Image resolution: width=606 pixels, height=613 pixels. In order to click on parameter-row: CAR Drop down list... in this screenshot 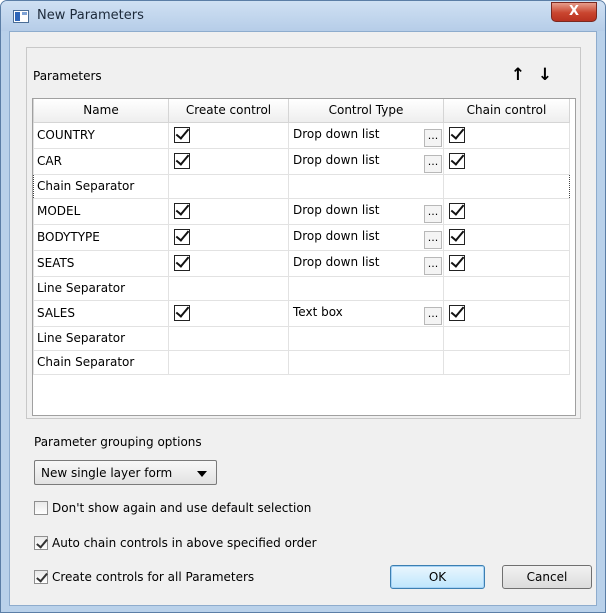, I will do `click(301, 161)`.